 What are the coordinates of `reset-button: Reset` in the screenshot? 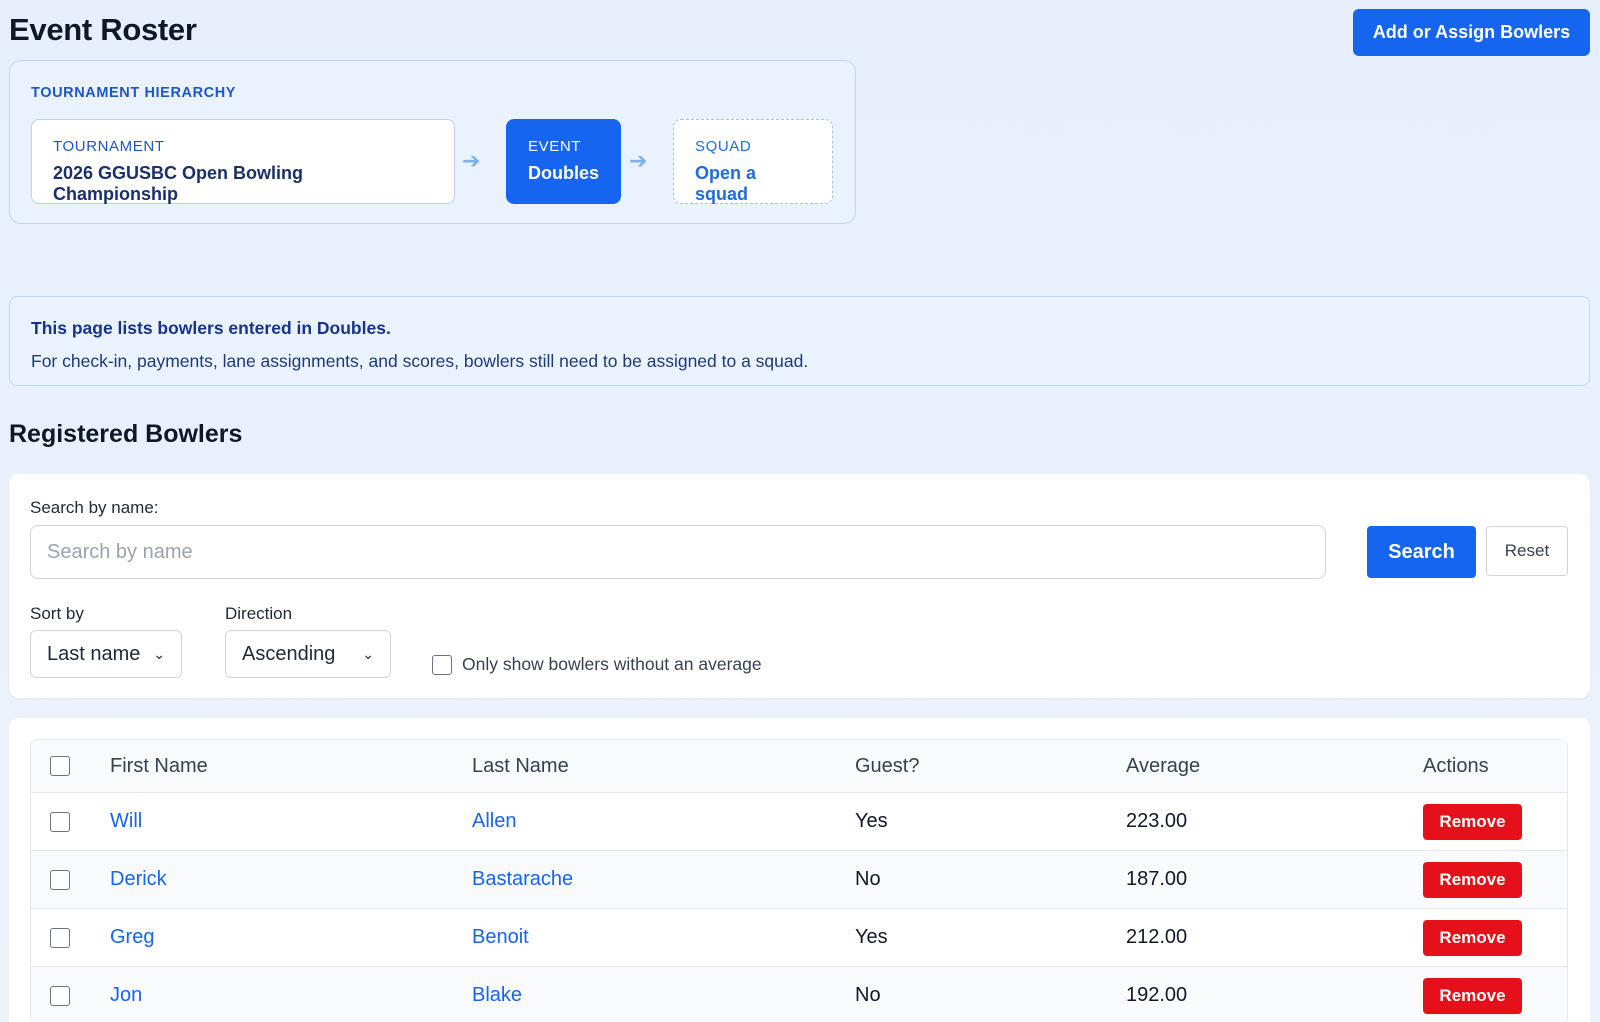 It's located at (1527, 551).